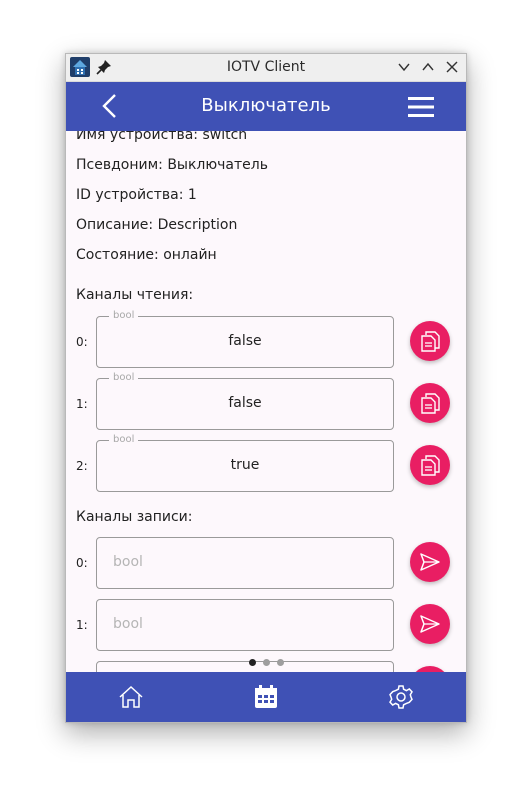  What do you see at coordinates (82, 404) in the screenshot?
I see `read-channel-index: 1:` at bounding box center [82, 404].